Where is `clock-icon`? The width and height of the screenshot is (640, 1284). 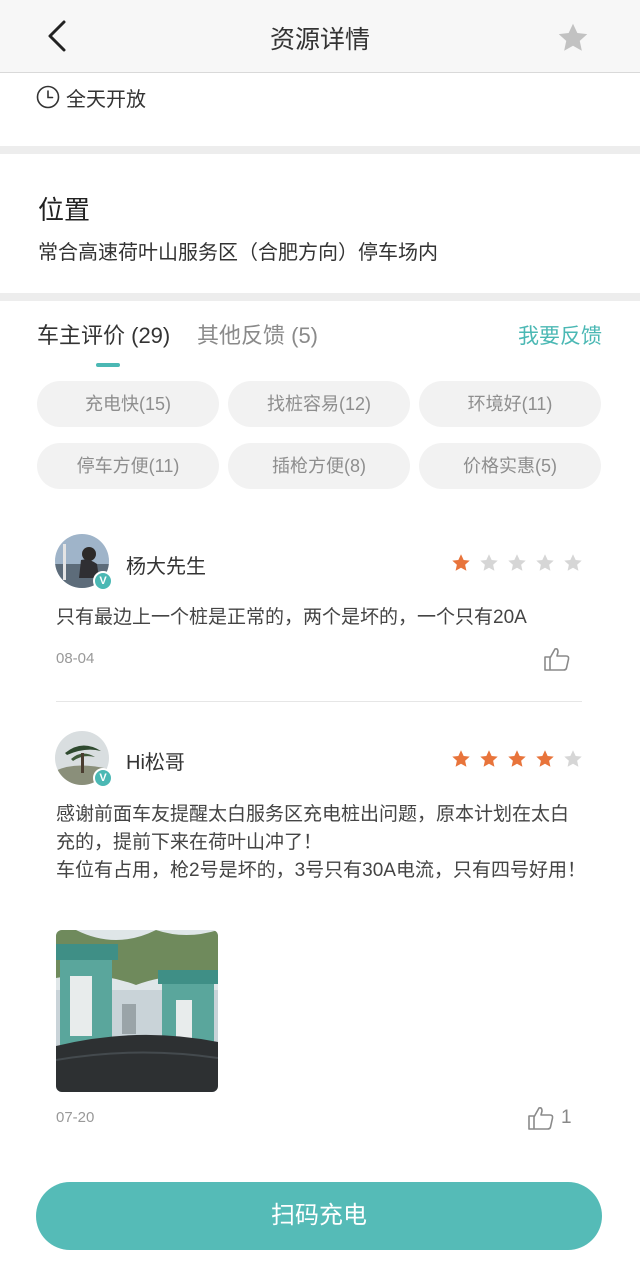
clock-icon is located at coordinates (48, 97).